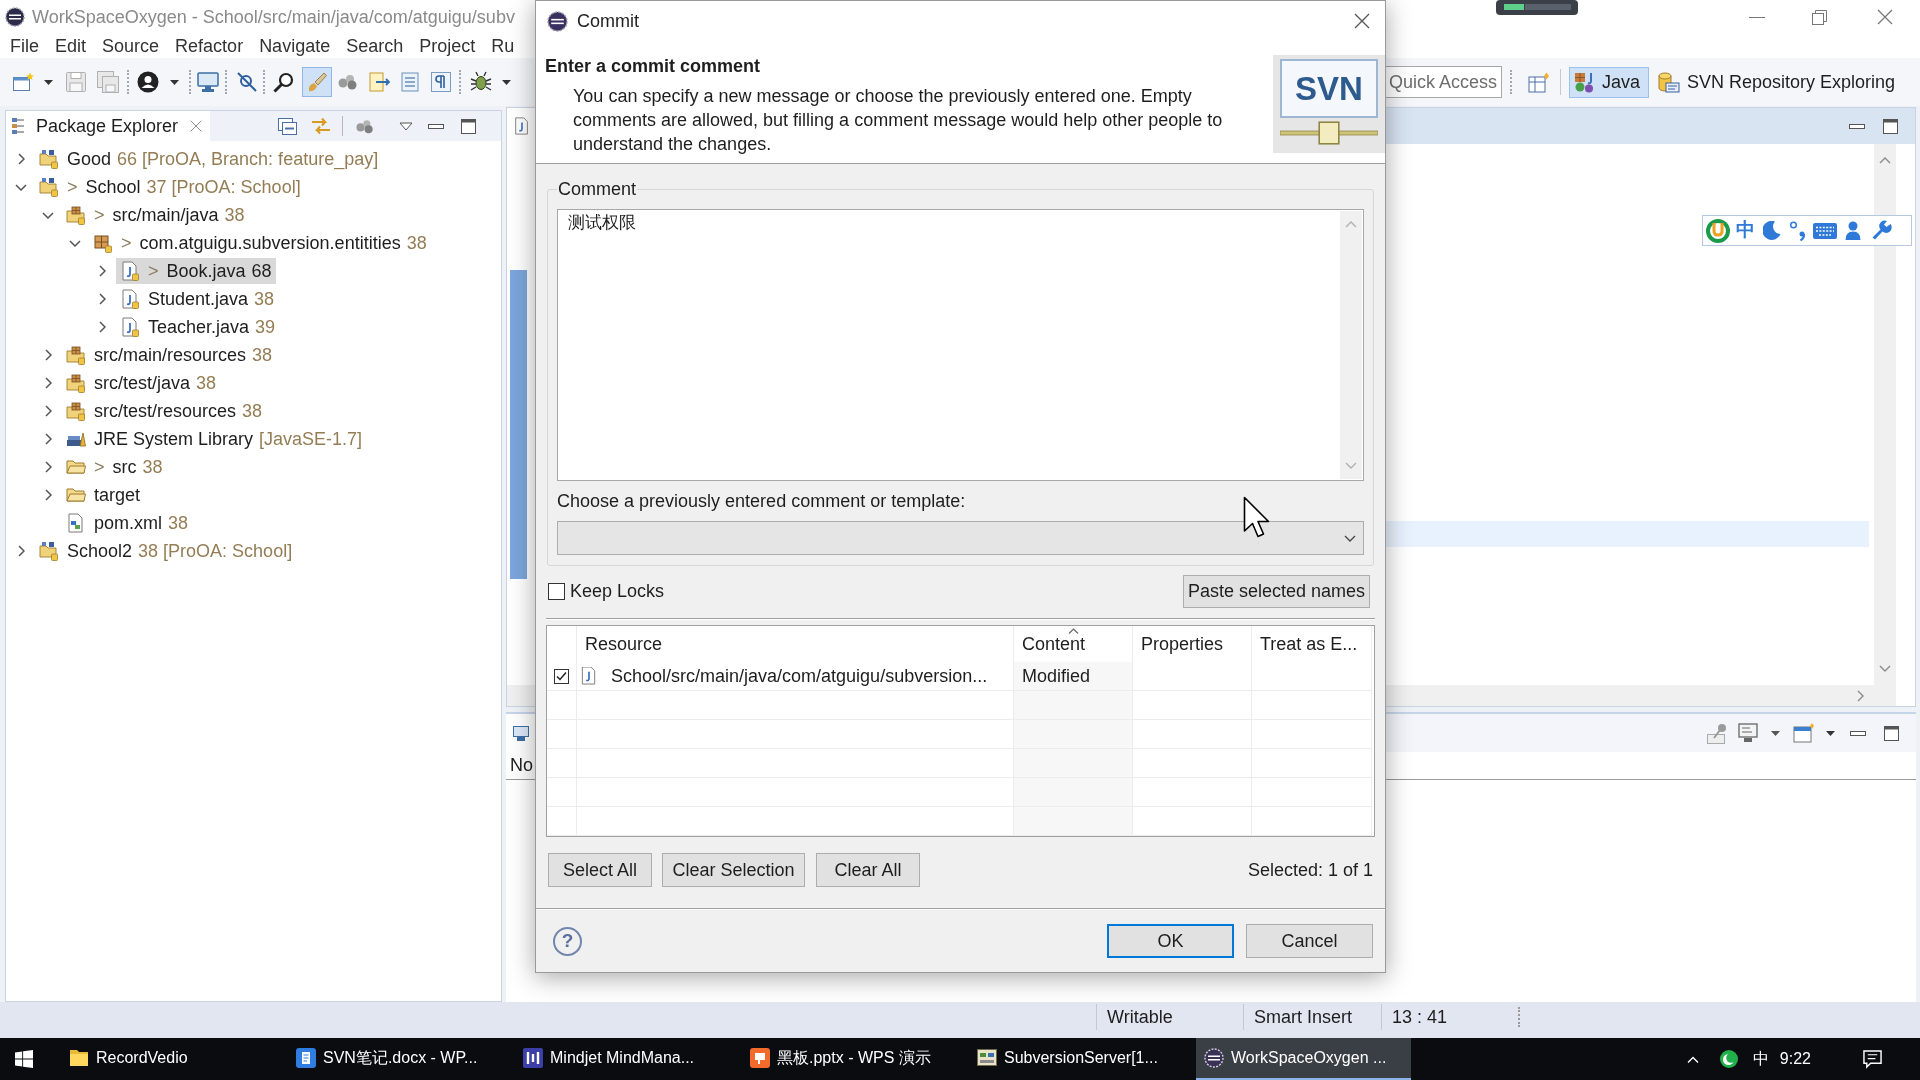  Describe the element at coordinates (148, 82) in the screenshot. I see `user-circle-icon` at that location.